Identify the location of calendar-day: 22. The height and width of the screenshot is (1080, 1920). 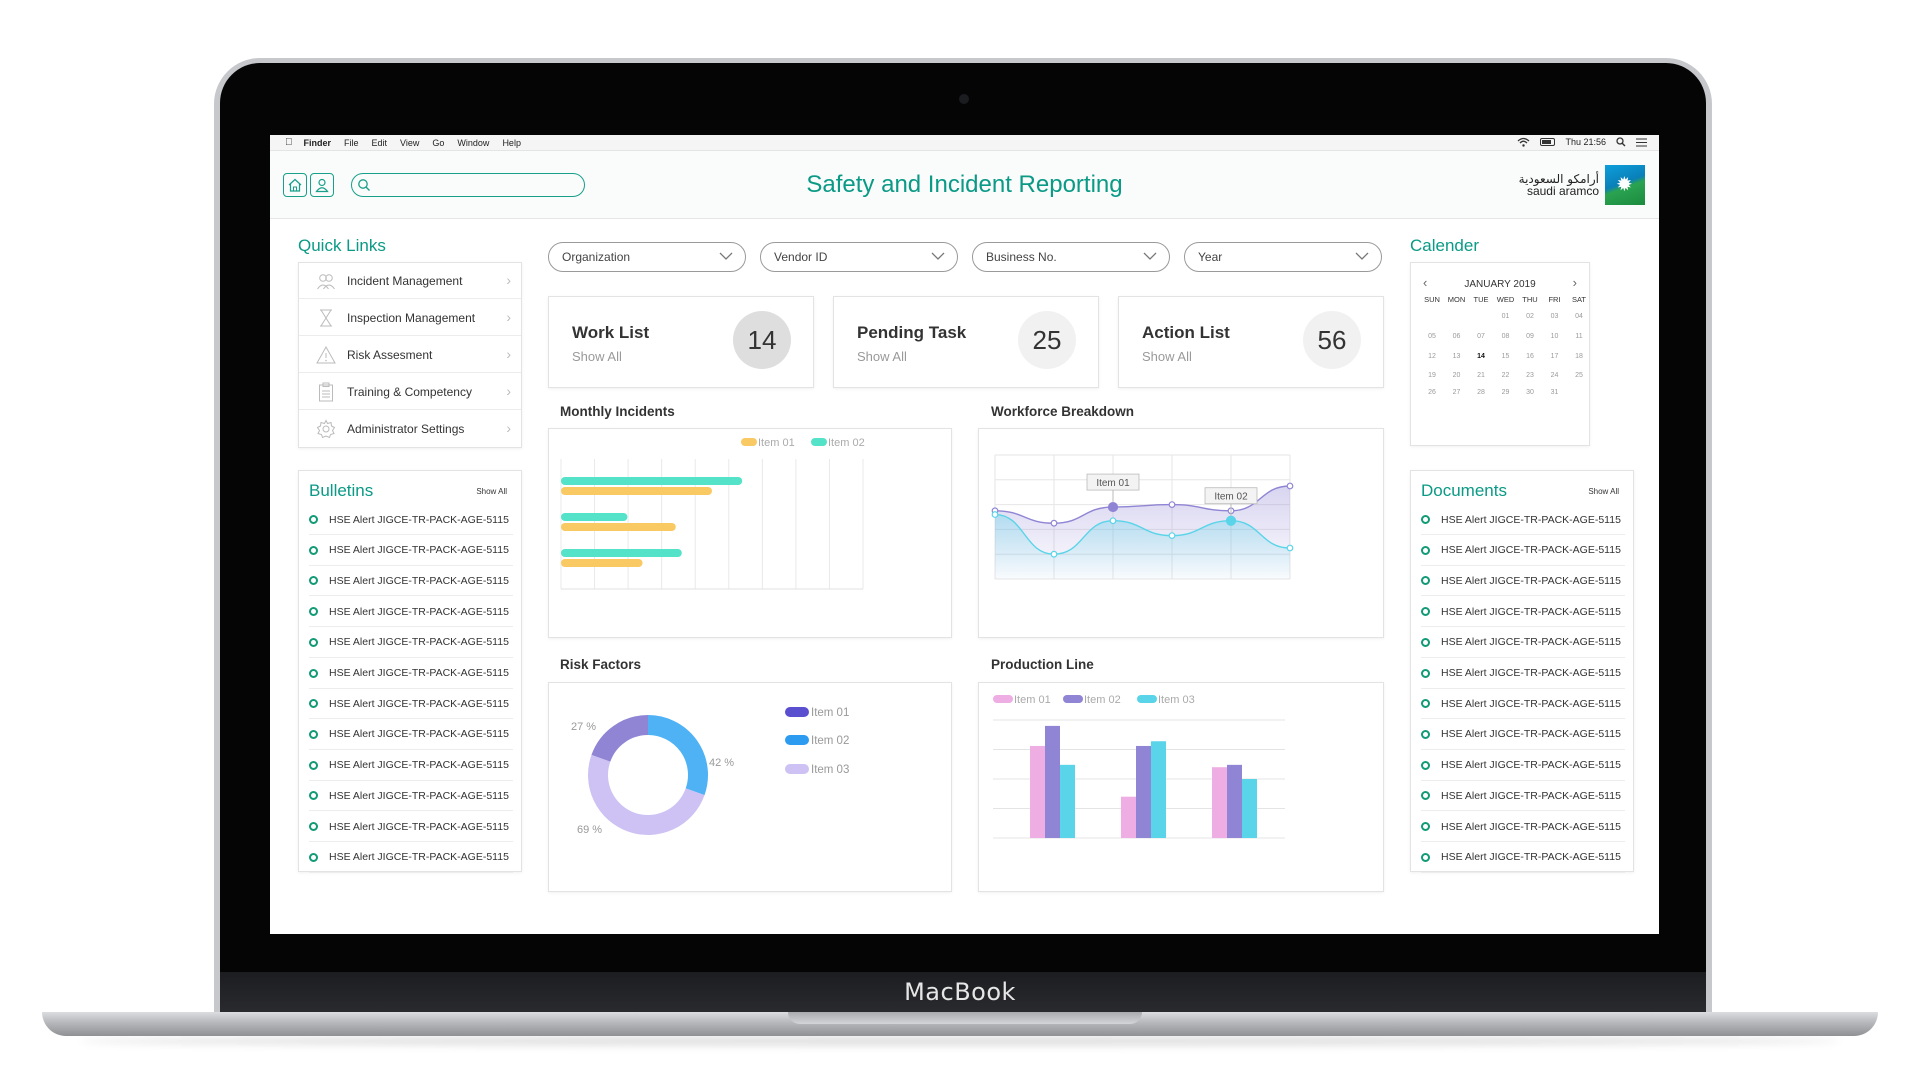
(1506, 375).